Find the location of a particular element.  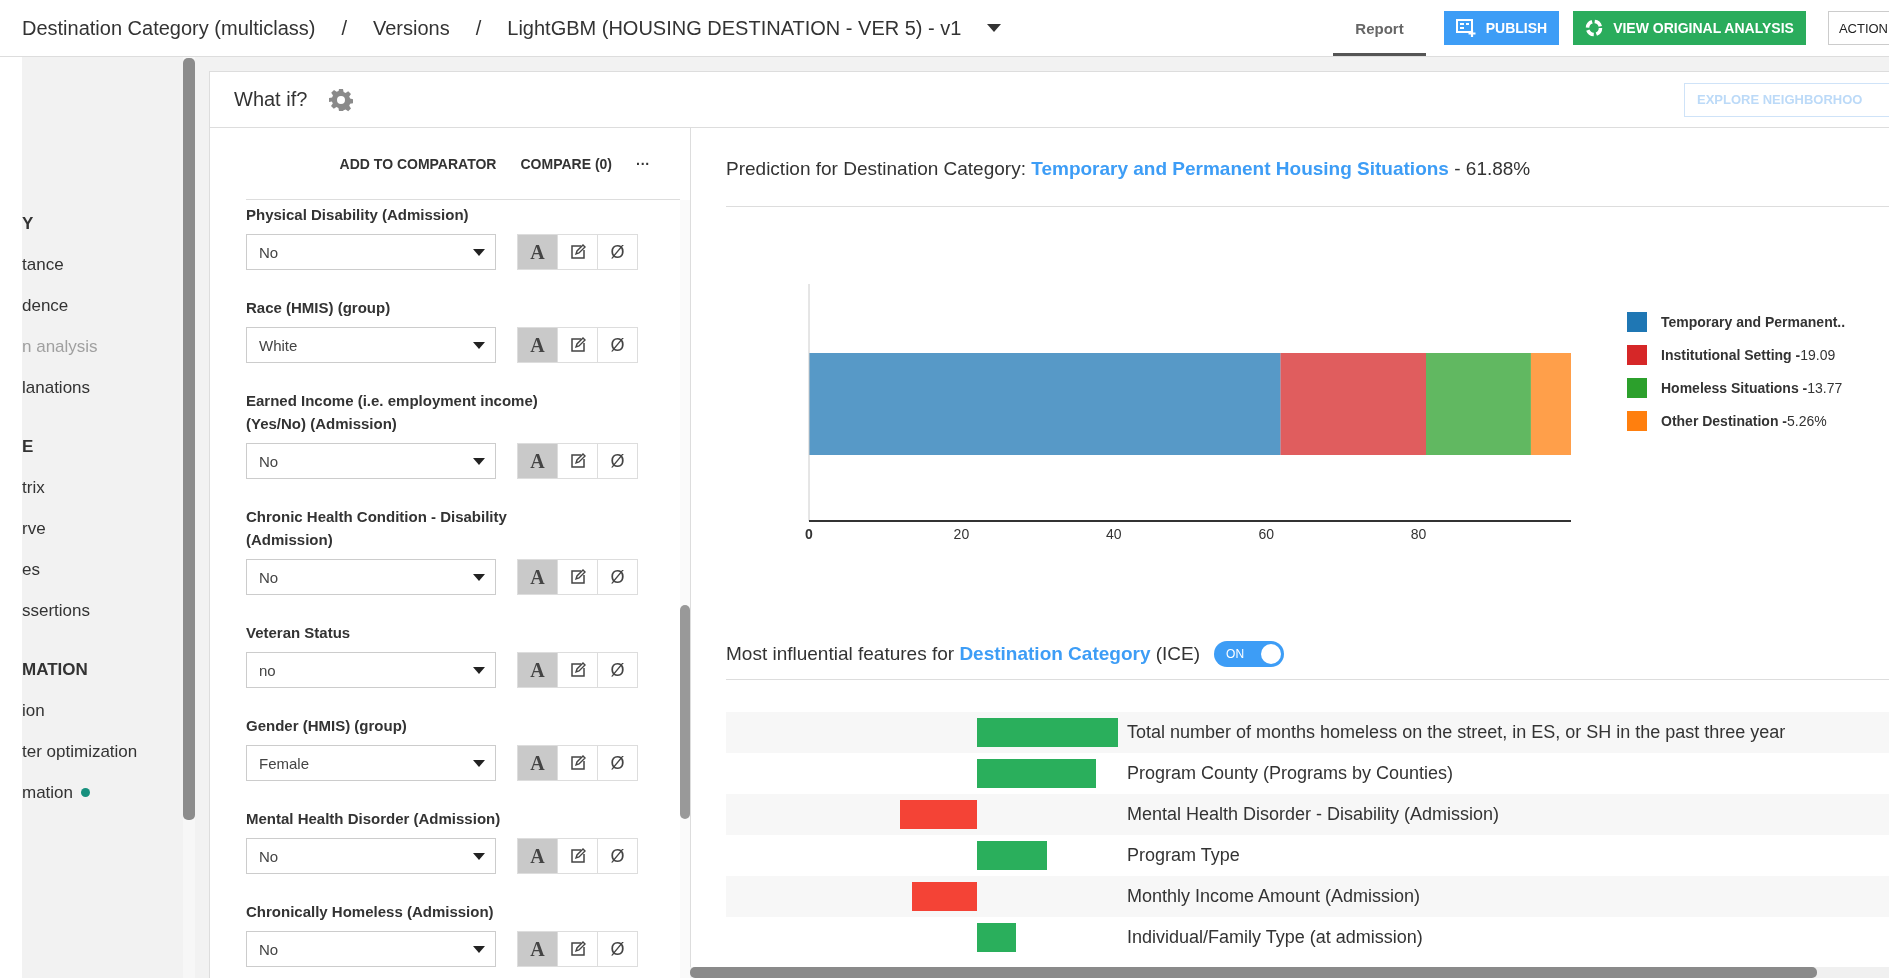

breadcrumb-link: LightGBM (HOUSING DESTINATION - VER 5) - v1 is located at coordinates (734, 28).